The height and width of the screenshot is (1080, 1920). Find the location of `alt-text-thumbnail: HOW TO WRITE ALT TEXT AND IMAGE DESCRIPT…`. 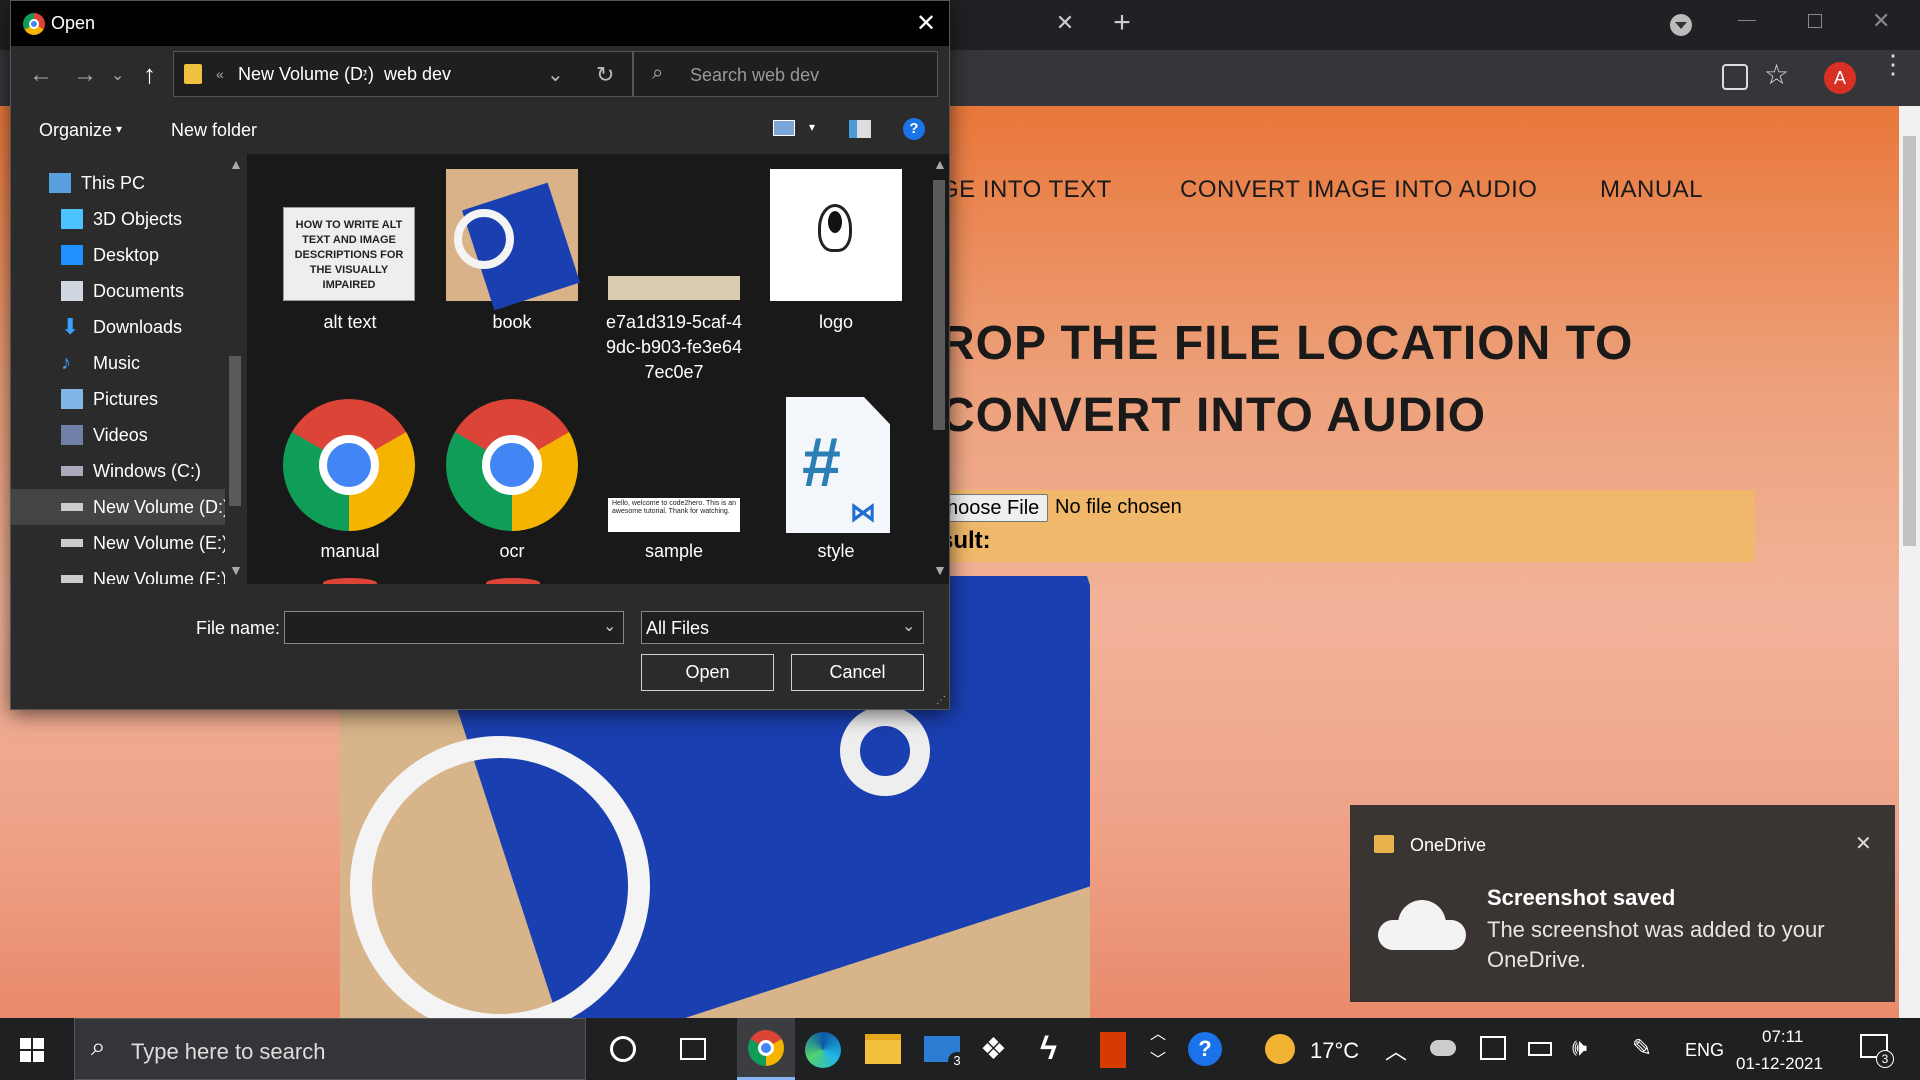

alt-text-thumbnail: HOW TO WRITE ALT TEXT AND IMAGE DESCRIPT… is located at coordinates (349, 254).